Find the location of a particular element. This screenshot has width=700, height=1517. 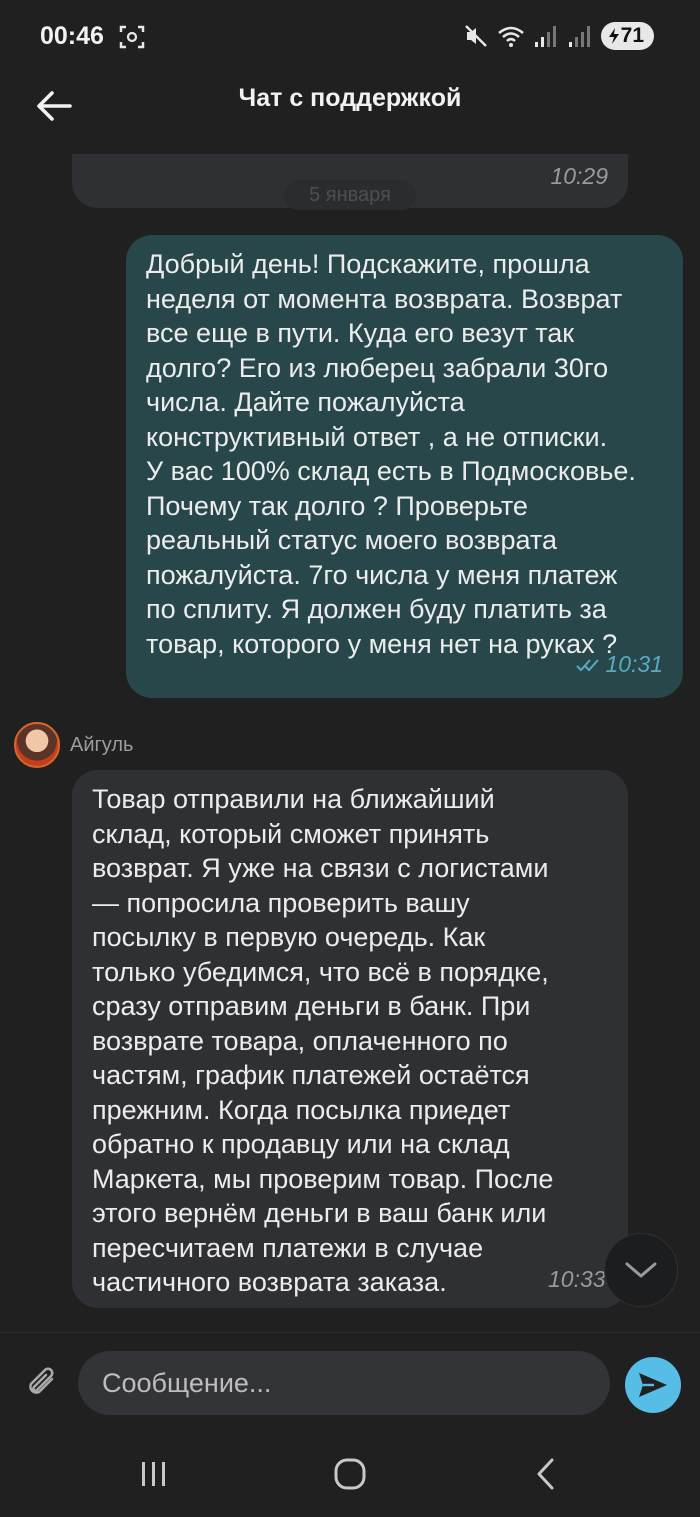

screenshot-icon is located at coordinates (132, 37).